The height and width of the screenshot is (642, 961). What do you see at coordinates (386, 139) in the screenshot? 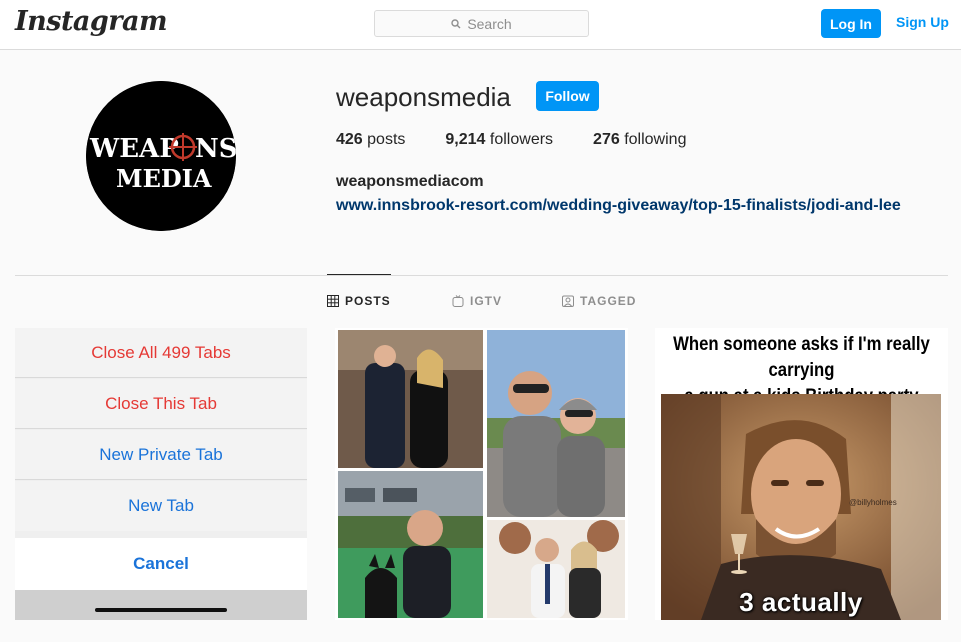
I see `posts-label: posts` at bounding box center [386, 139].